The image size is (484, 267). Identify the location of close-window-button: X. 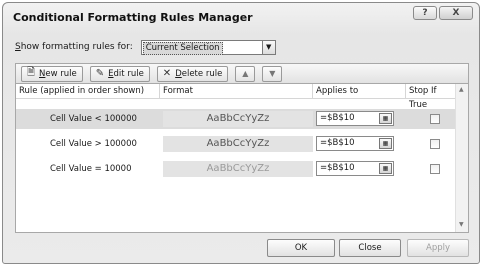
(456, 13).